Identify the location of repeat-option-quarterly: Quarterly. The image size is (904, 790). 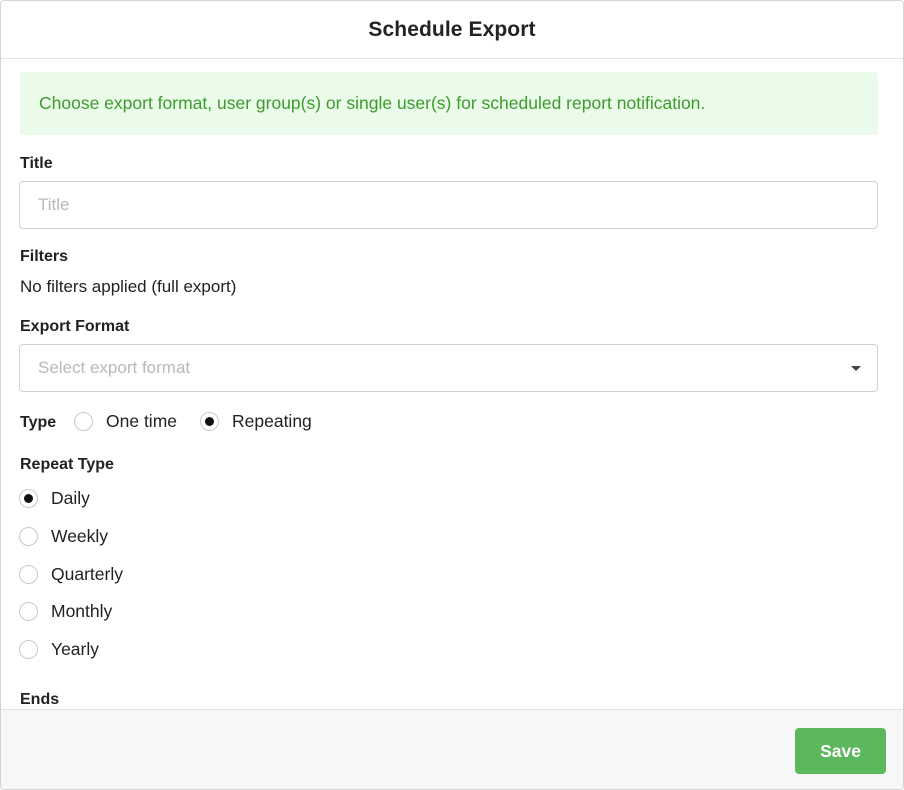
(71, 574).